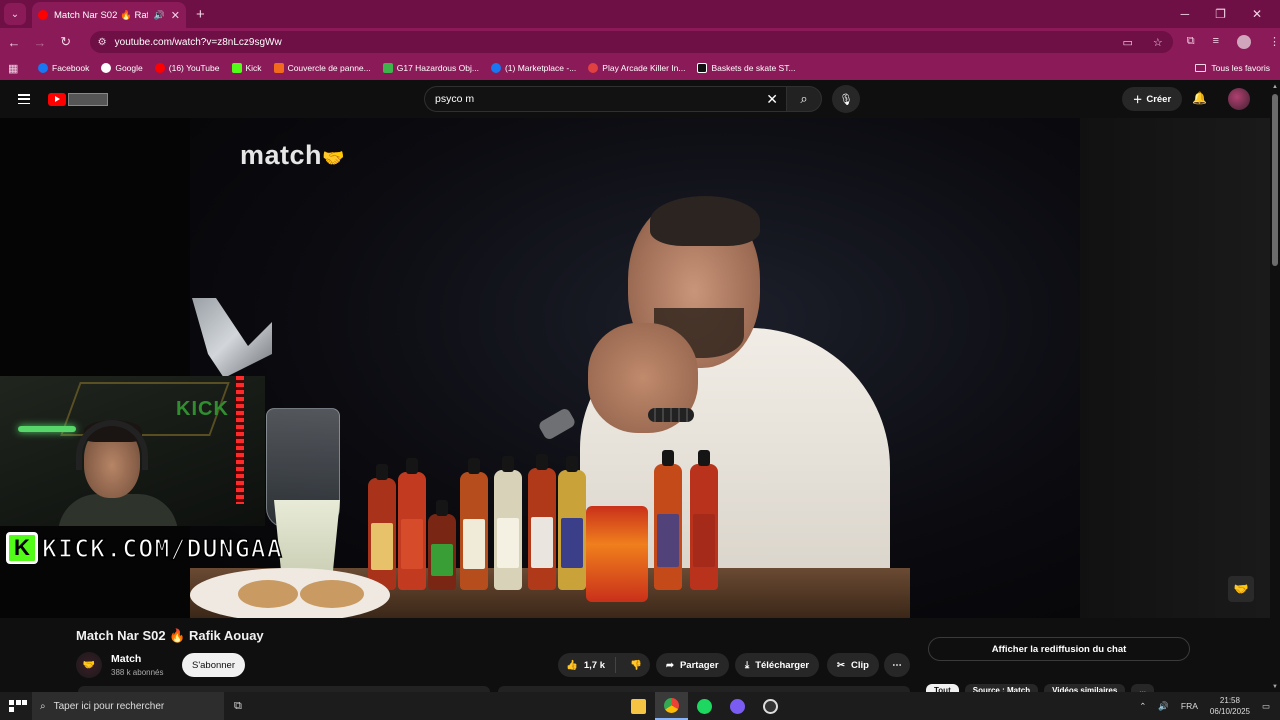  What do you see at coordinates (1185, 14) in the screenshot?
I see `minimize-icon: ─` at bounding box center [1185, 14].